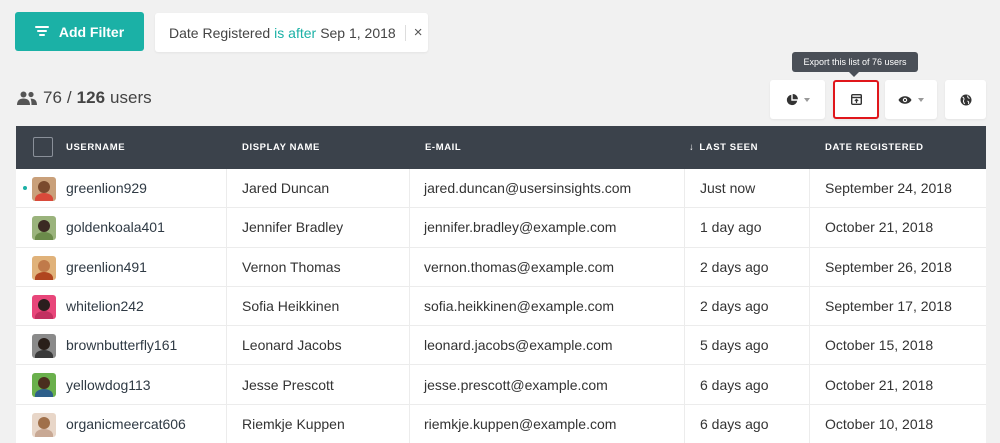  Describe the element at coordinates (520, 227) in the screenshot. I see `email-cell: jennifer.bradley@example.com` at that location.